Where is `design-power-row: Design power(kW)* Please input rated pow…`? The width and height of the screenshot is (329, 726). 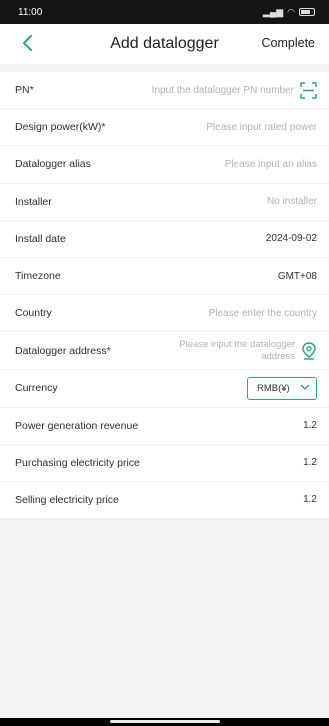 design-power-row: Design power(kW)* Please input rated pow… is located at coordinates (164, 128).